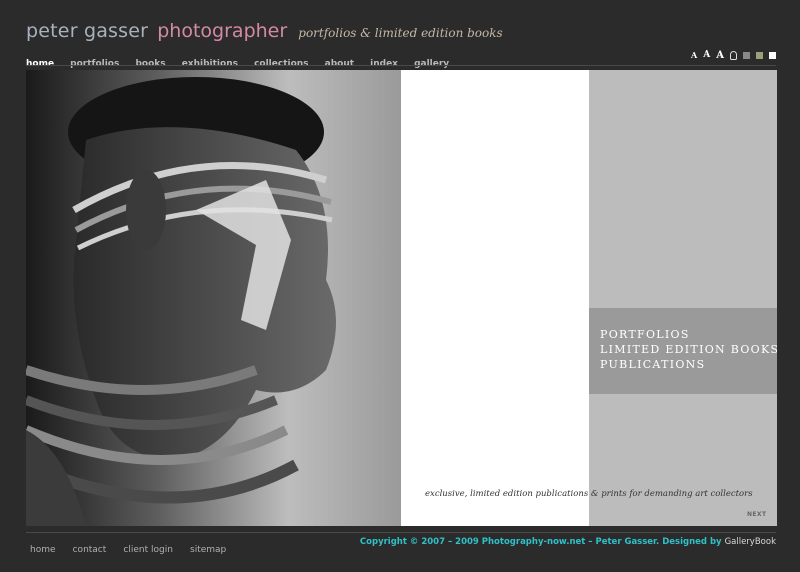 The width and height of the screenshot is (800, 572). What do you see at coordinates (400, 33) in the screenshot?
I see `site-tagline: portfolios & limited edition books` at bounding box center [400, 33].